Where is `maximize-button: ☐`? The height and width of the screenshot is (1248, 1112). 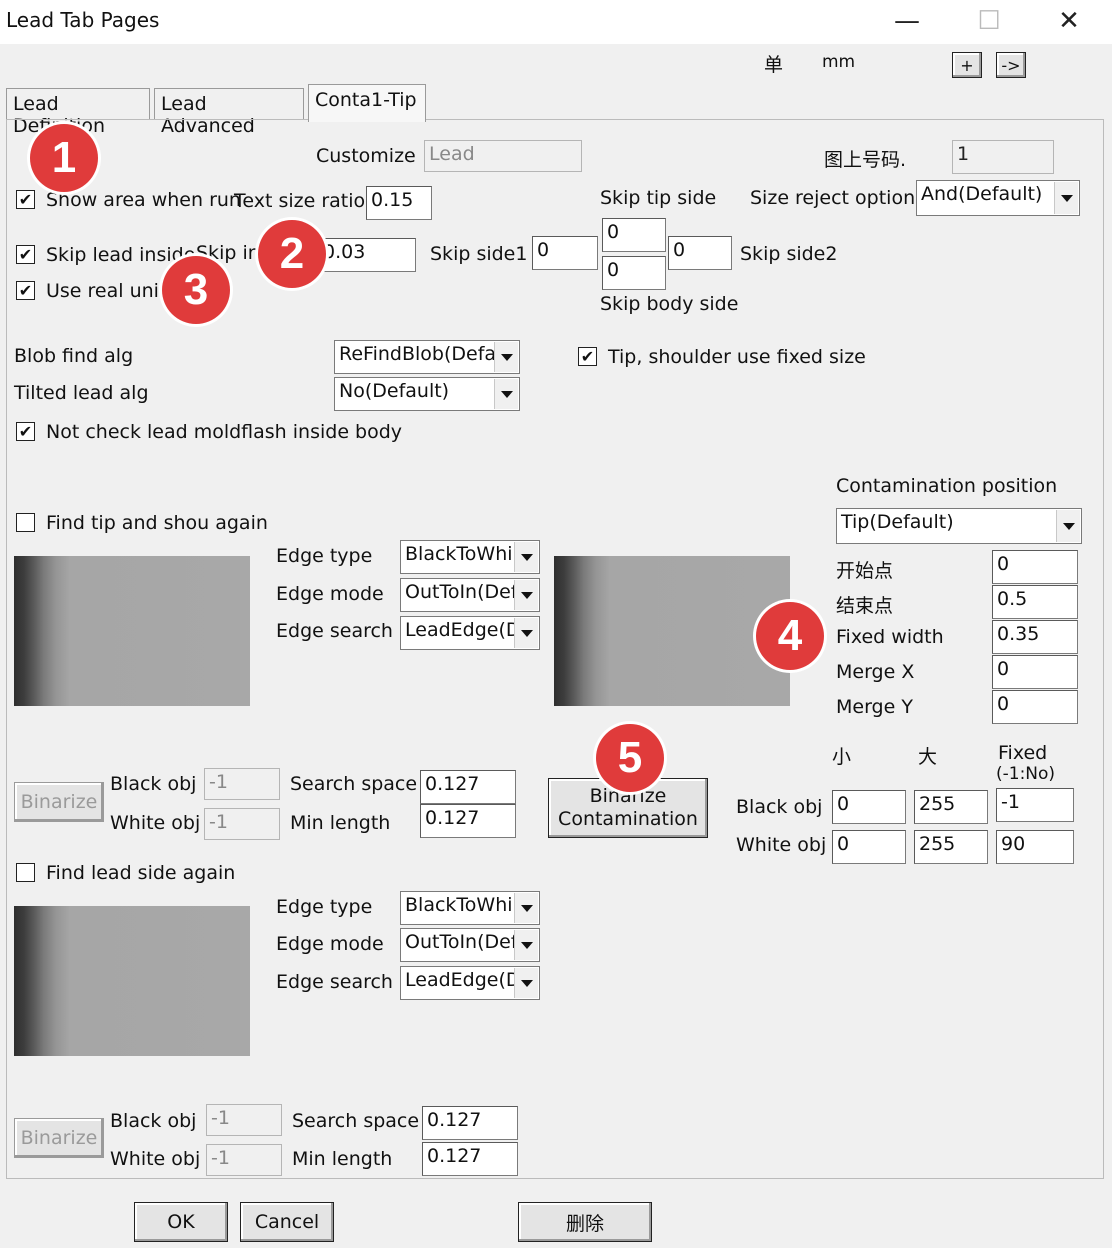 maximize-button: ☐ is located at coordinates (989, 21).